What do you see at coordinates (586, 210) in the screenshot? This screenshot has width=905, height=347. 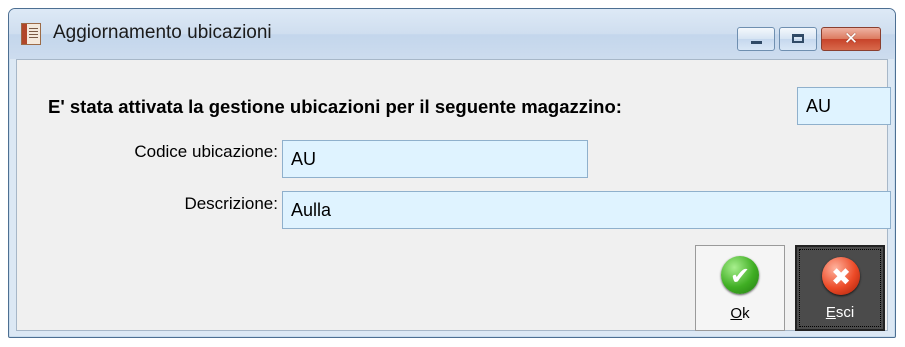 I see `descrizione-field: Aulla` at bounding box center [586, 210].